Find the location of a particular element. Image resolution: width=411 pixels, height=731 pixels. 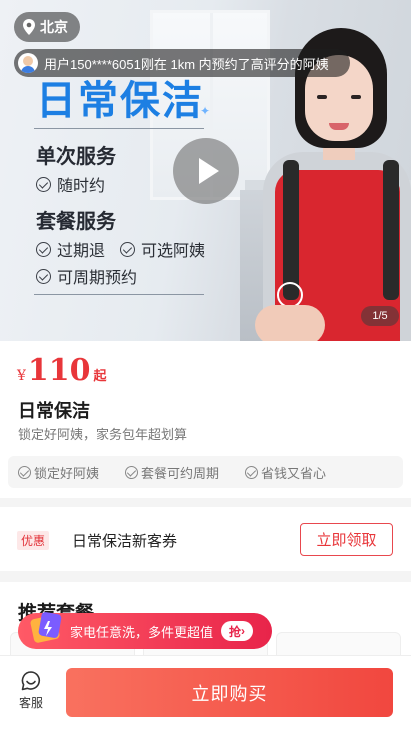

price-suffix: 起 is located at coordinates (100, 376).